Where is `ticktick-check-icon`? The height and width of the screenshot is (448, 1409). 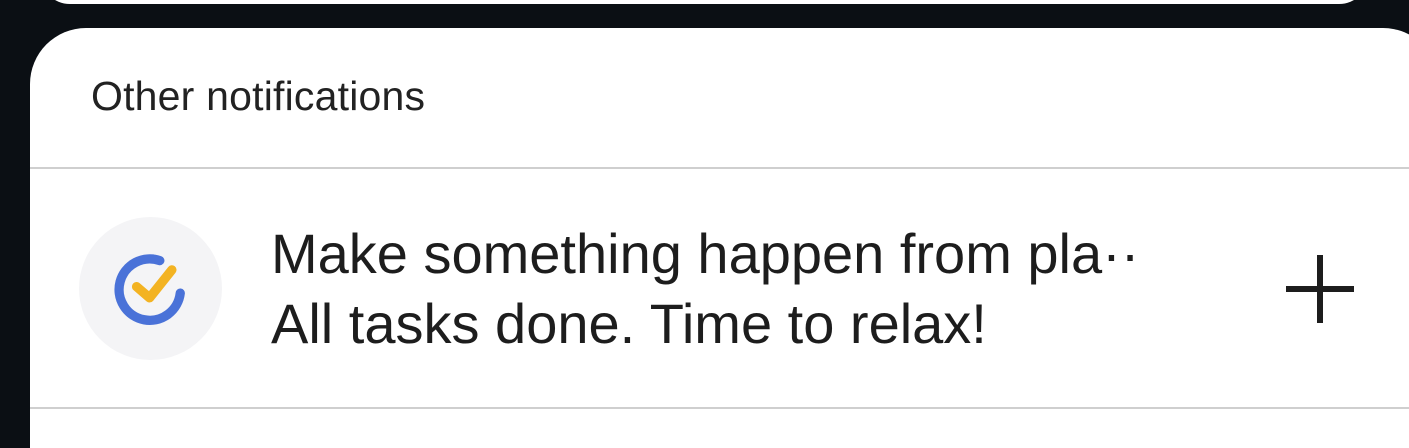 ticktick-check-icon is located at coordinates (149, 289).